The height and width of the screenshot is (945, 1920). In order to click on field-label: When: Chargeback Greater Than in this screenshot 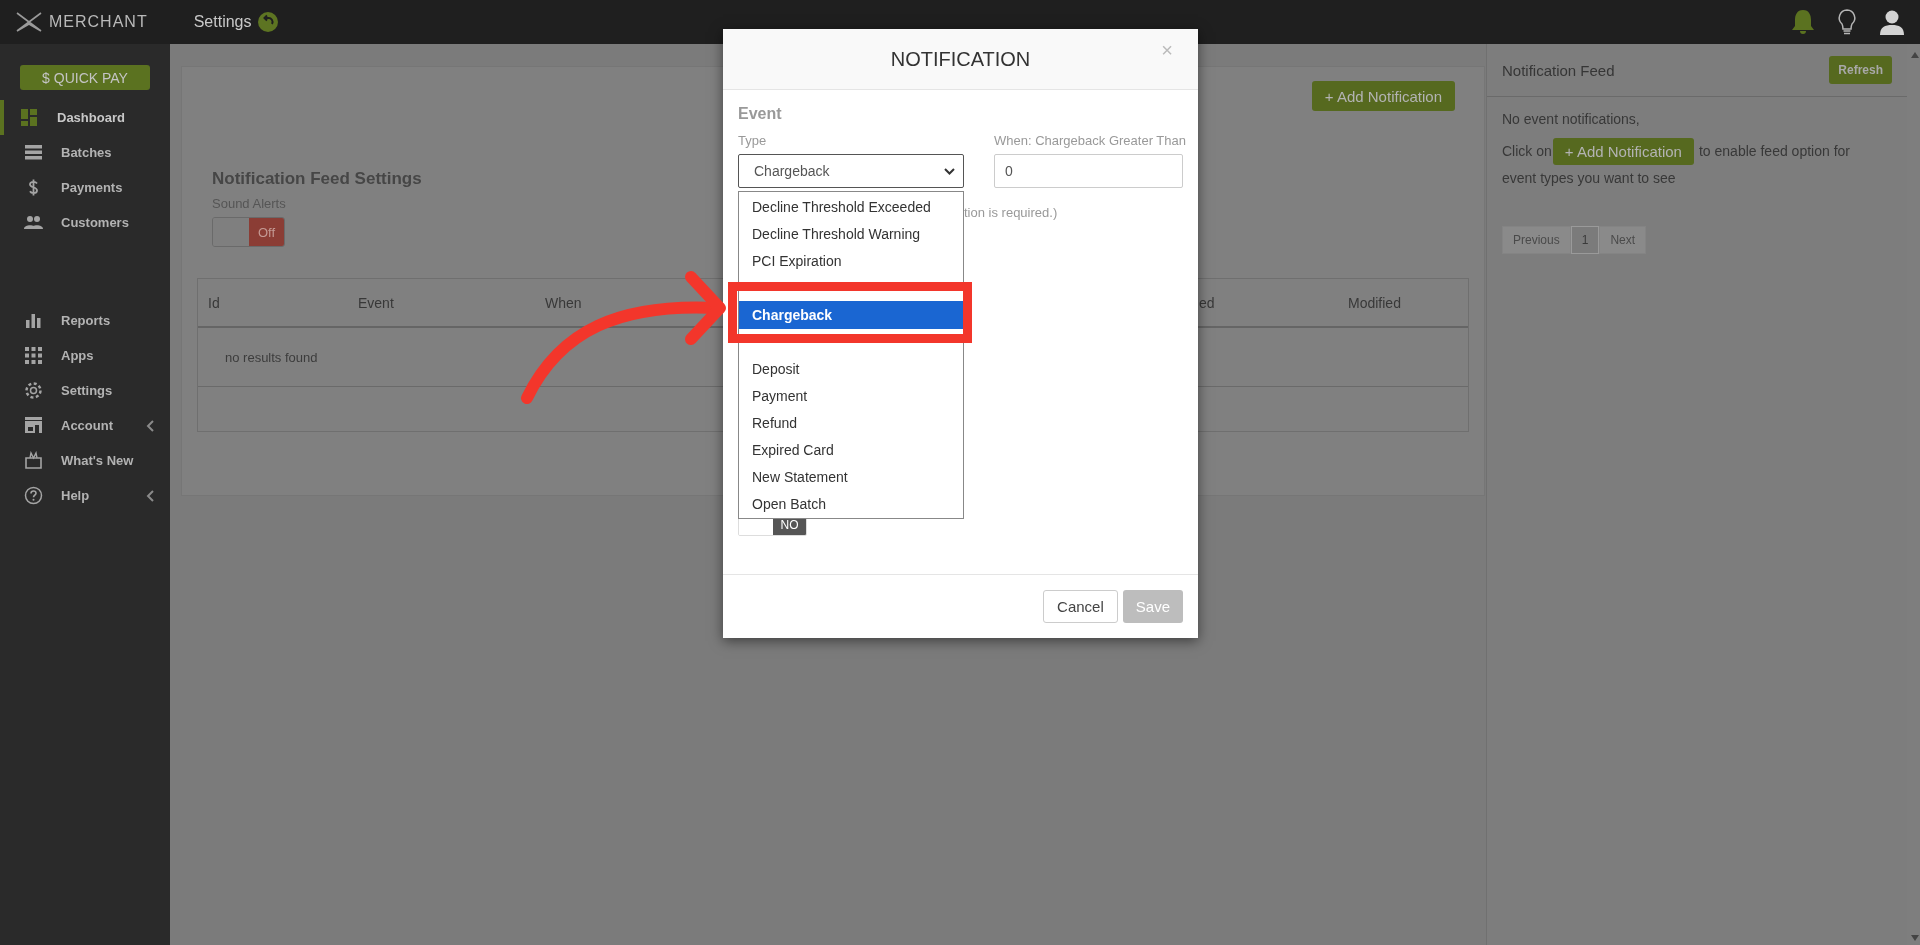, I will do `click(1090, 140)`.